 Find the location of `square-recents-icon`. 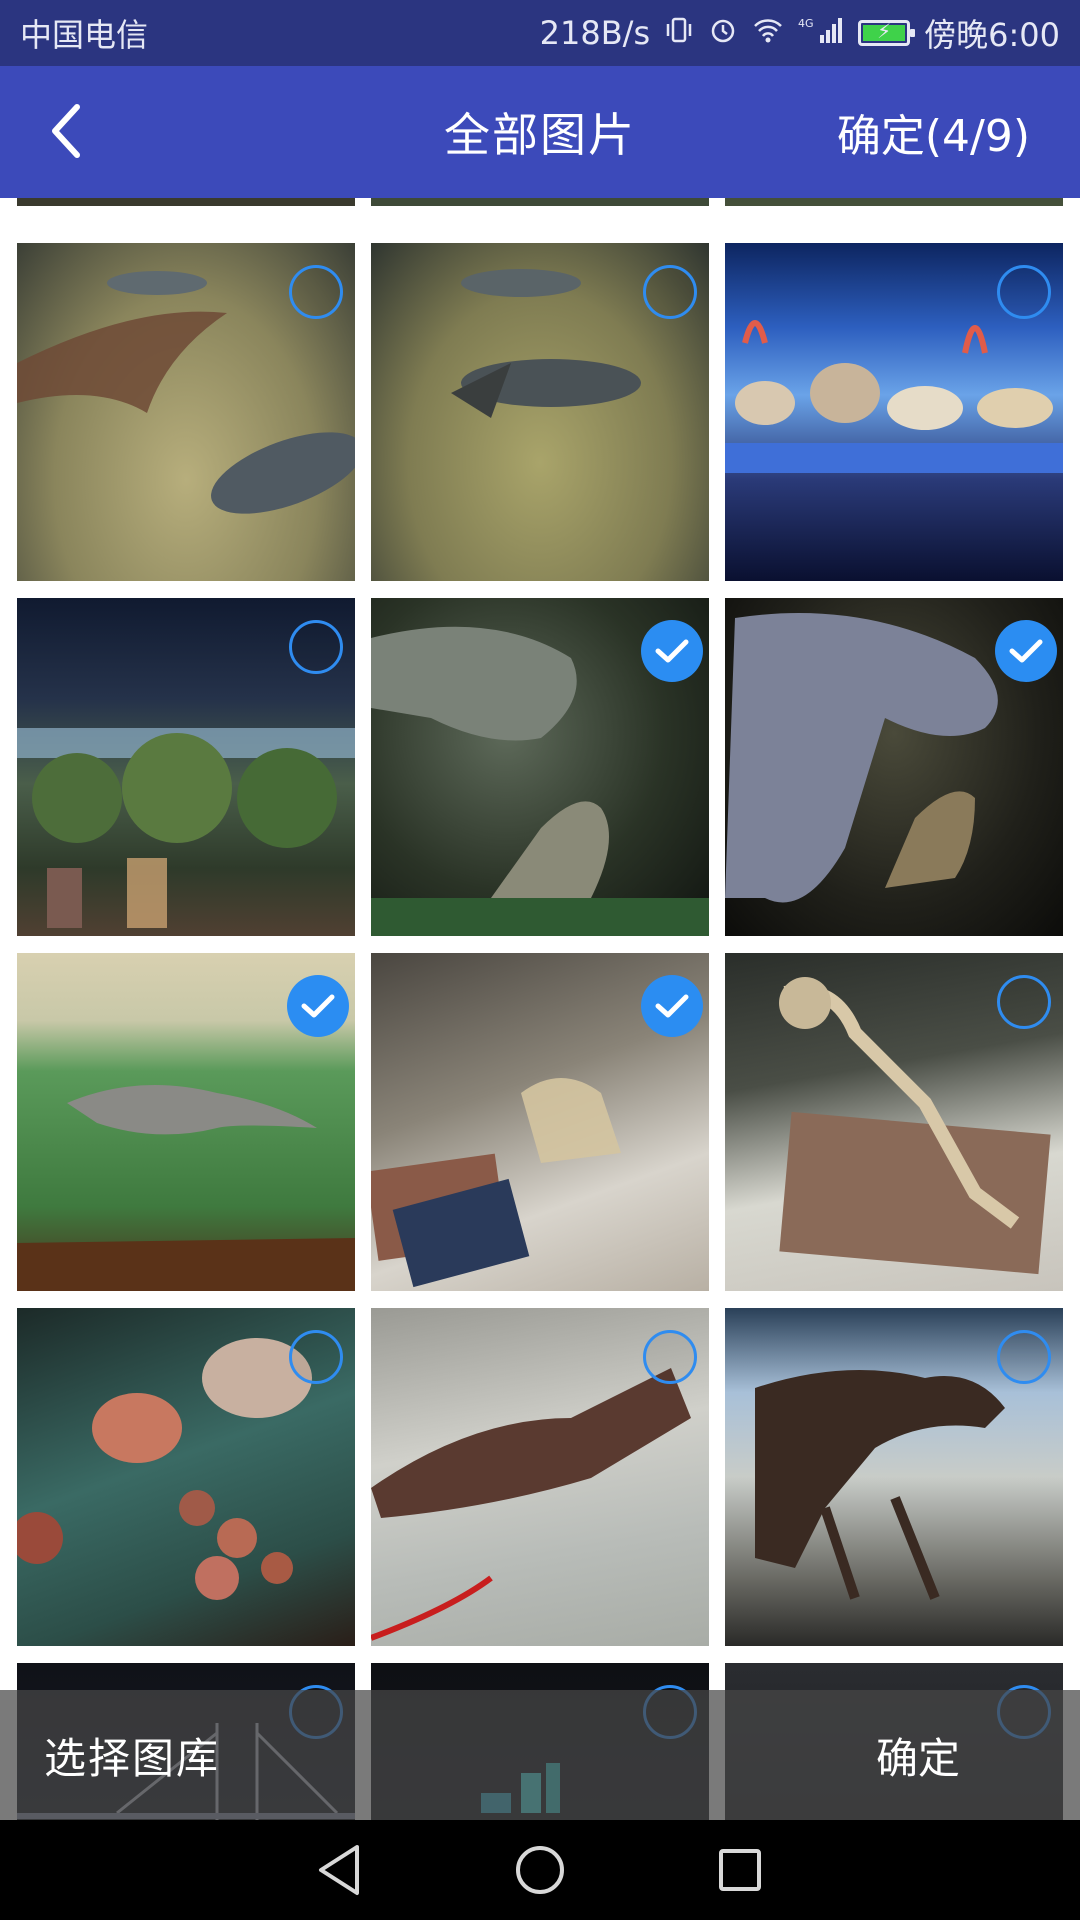

square-recents-icon is located at coordinates (740, 1870).